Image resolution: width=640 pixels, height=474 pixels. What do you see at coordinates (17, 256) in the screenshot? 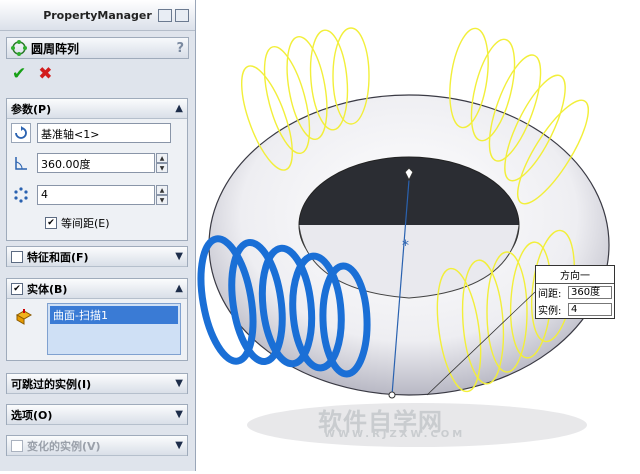
I see `features-faces-checkbox` at bounding box center [17, 256].